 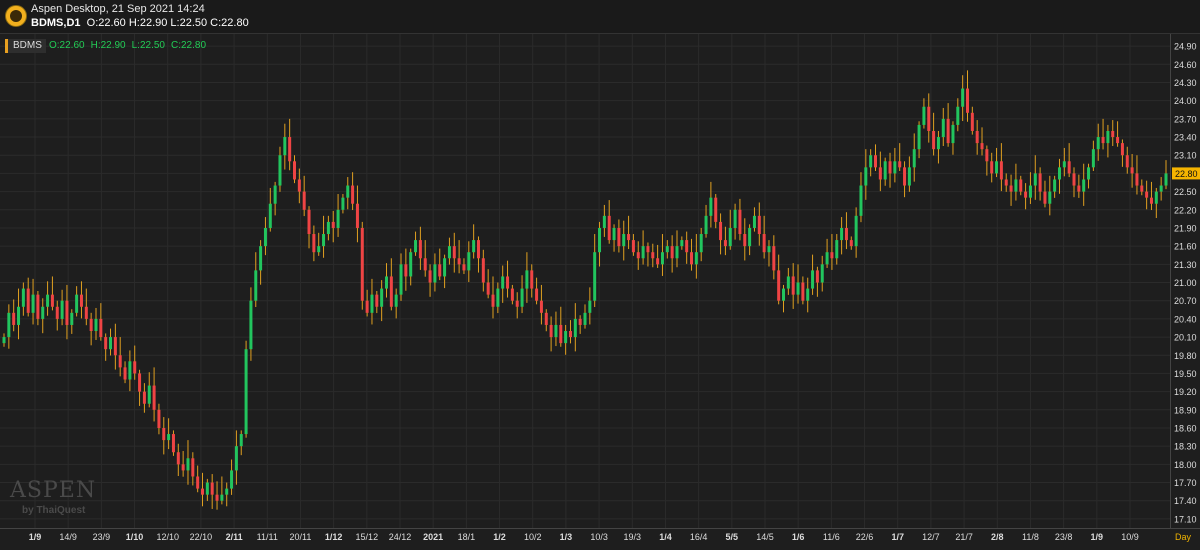 I want to click on window-title: Aspen Desktop, 21 Sep 2021 14:24, so click(x=118, y=9).